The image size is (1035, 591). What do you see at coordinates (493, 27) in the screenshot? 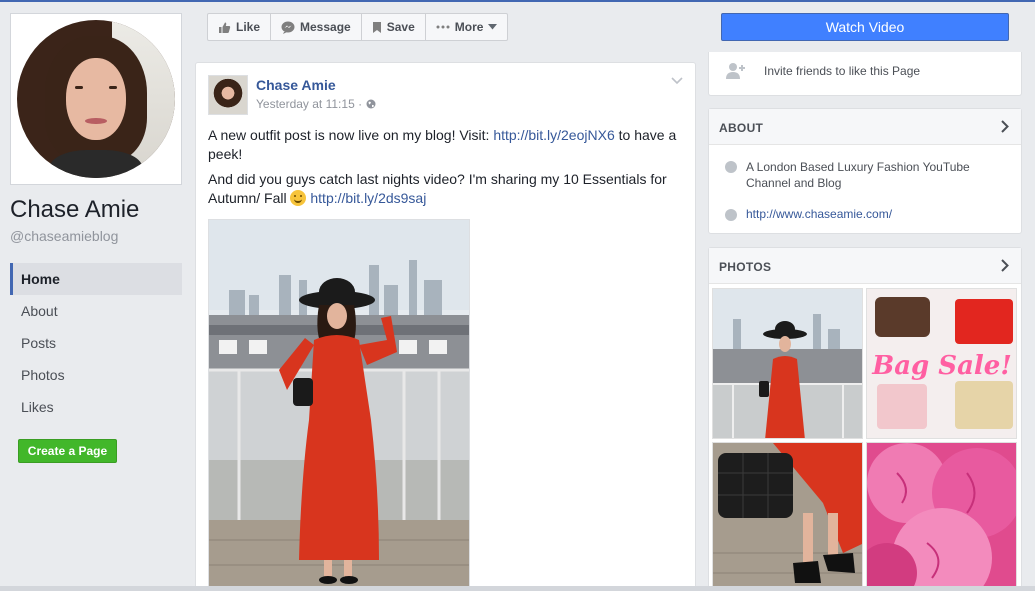
I see `caret-down-icon` at bounding box center [493, 27].